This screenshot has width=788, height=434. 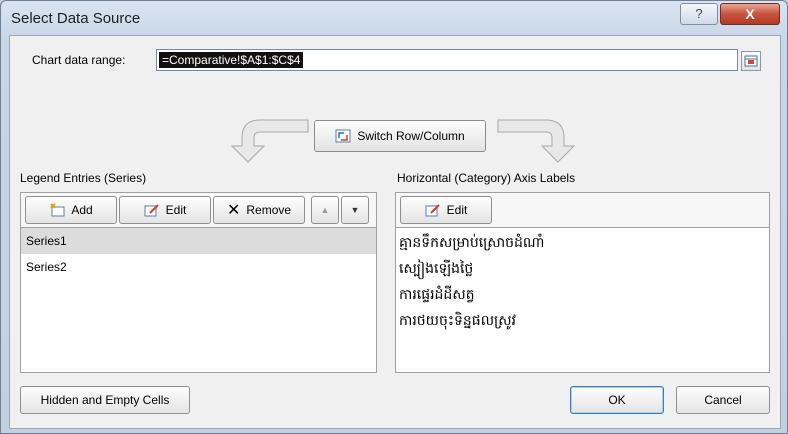 I want to click on legend-entries-label: Legend Entries (Series), so click(x=83, y=178).